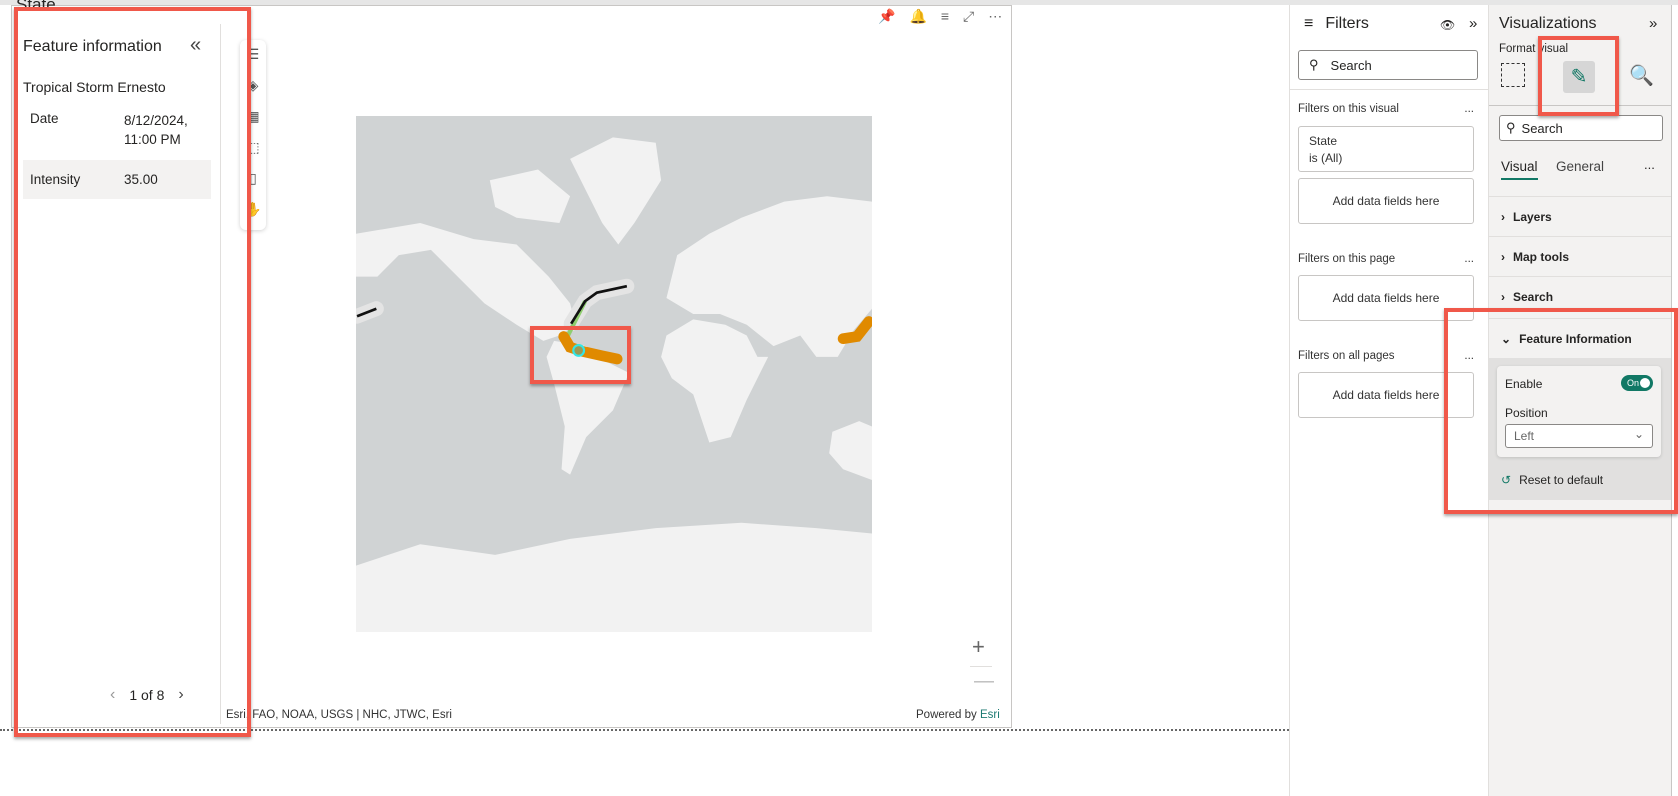 The image size is (1678, 796). What do you see at coordinates (1580, 216) in the screenshot?
I see `section-layers: › Layers` at bounding box center [1580, 216].